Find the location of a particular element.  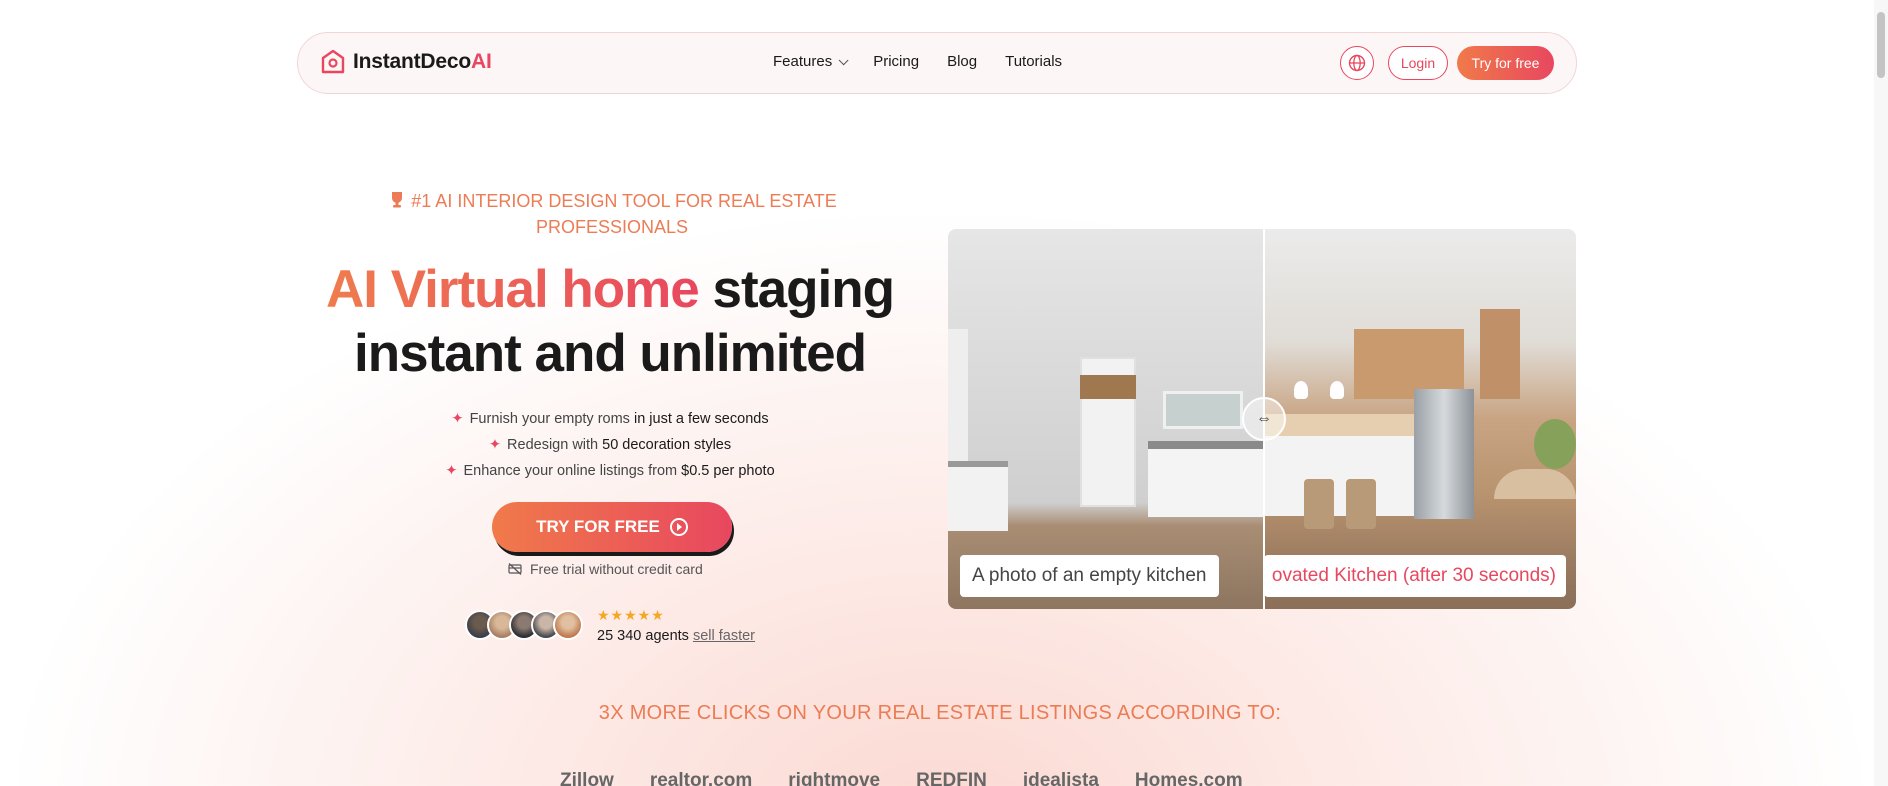

free-trial-note: Free trial without credit card is located at coordinates (613, 569).